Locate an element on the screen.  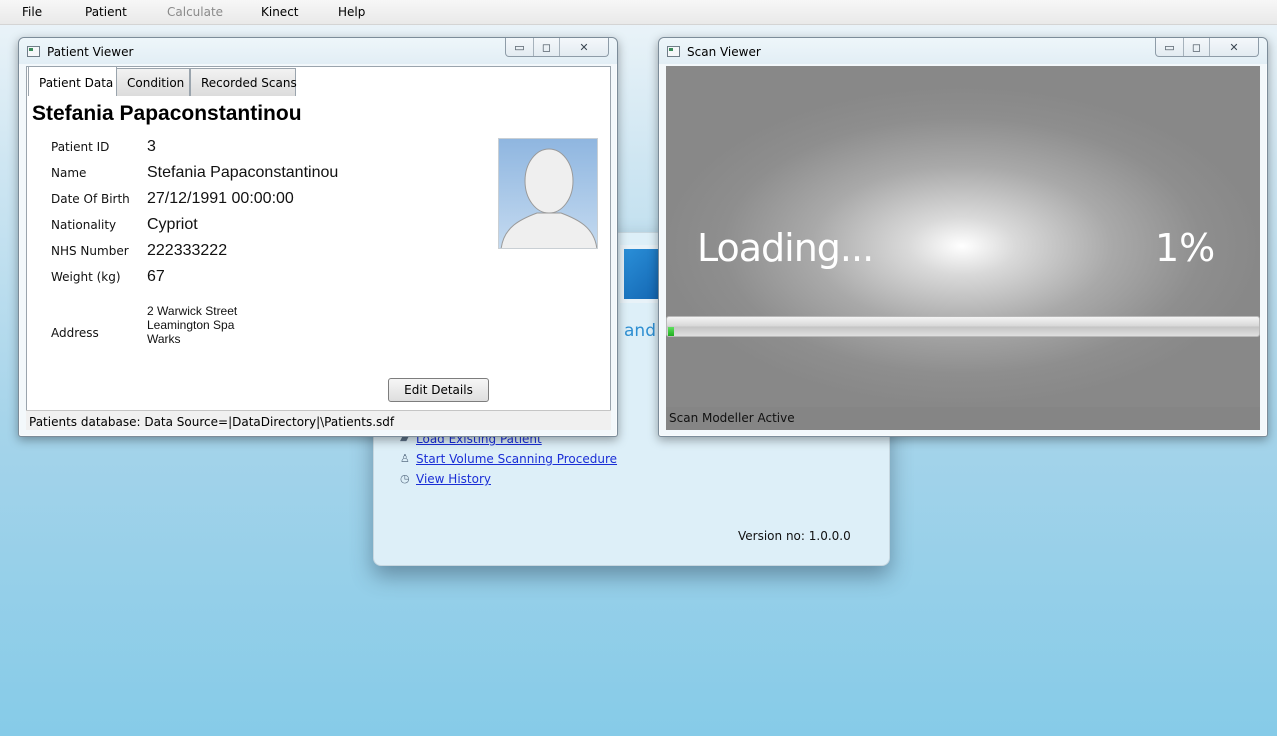
person-icon: ♙ is located at coordinates (405, 458).